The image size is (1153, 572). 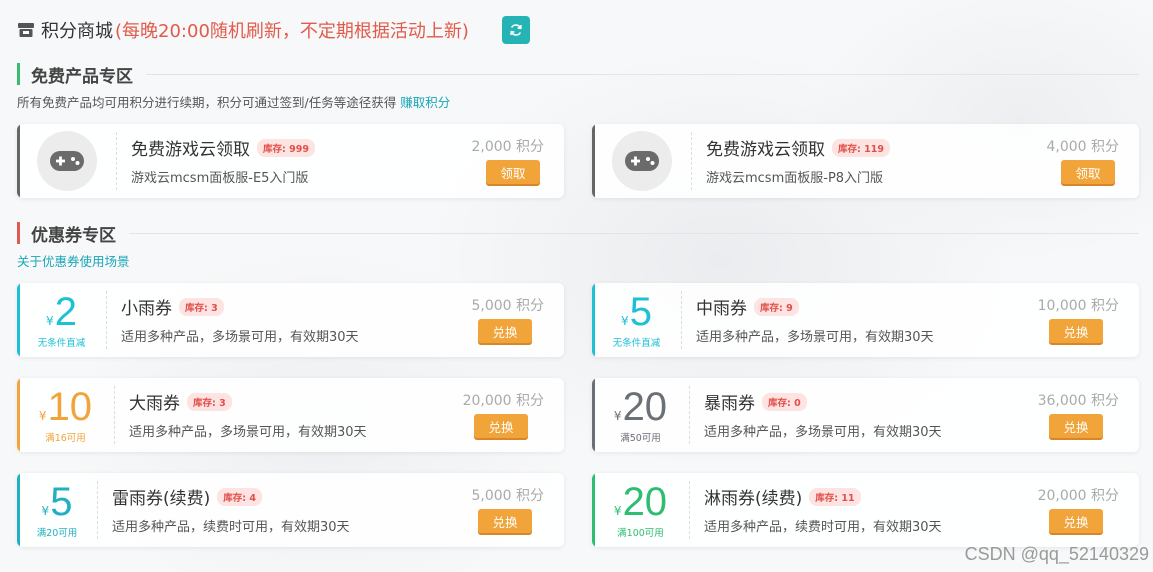 What do you see at coordinates (425, 102) in the screenshot?
I see `earn-points-link: 赚取积分` at bounding box center [425, 102].